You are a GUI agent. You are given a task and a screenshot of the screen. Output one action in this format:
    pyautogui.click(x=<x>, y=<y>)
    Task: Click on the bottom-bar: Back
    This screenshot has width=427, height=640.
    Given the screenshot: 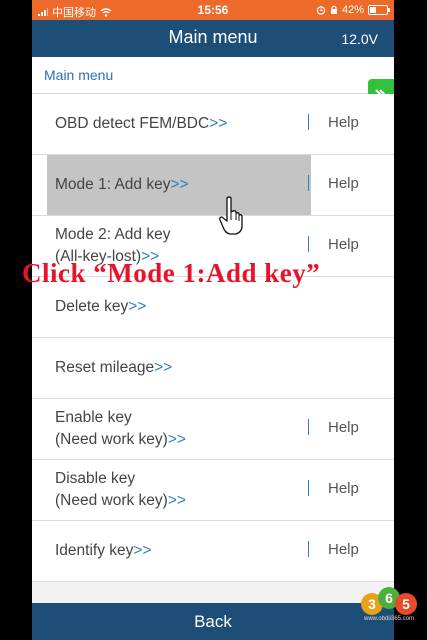 What is the action you would take?
    pyautogui.click(x=213, y=621)
    